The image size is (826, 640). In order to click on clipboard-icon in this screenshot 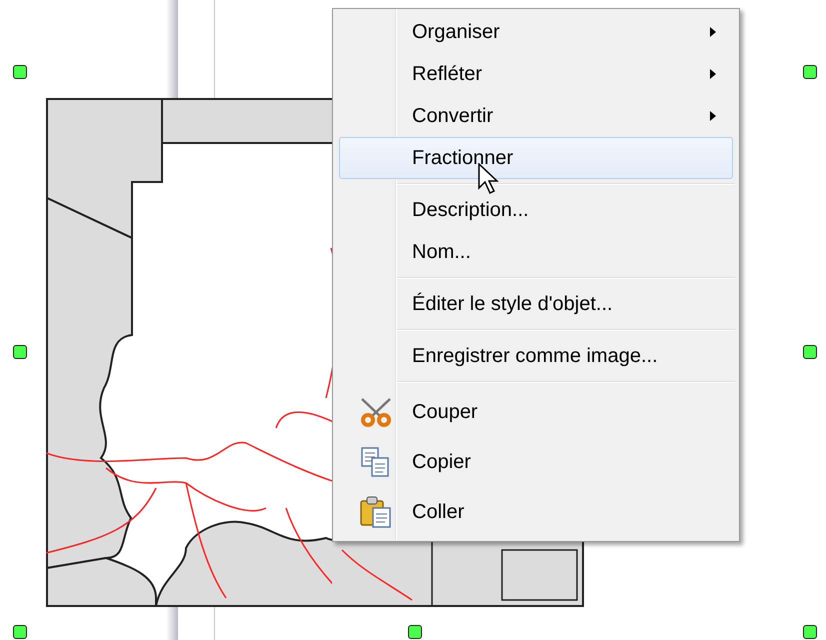, I will do `click(376, 512)`.